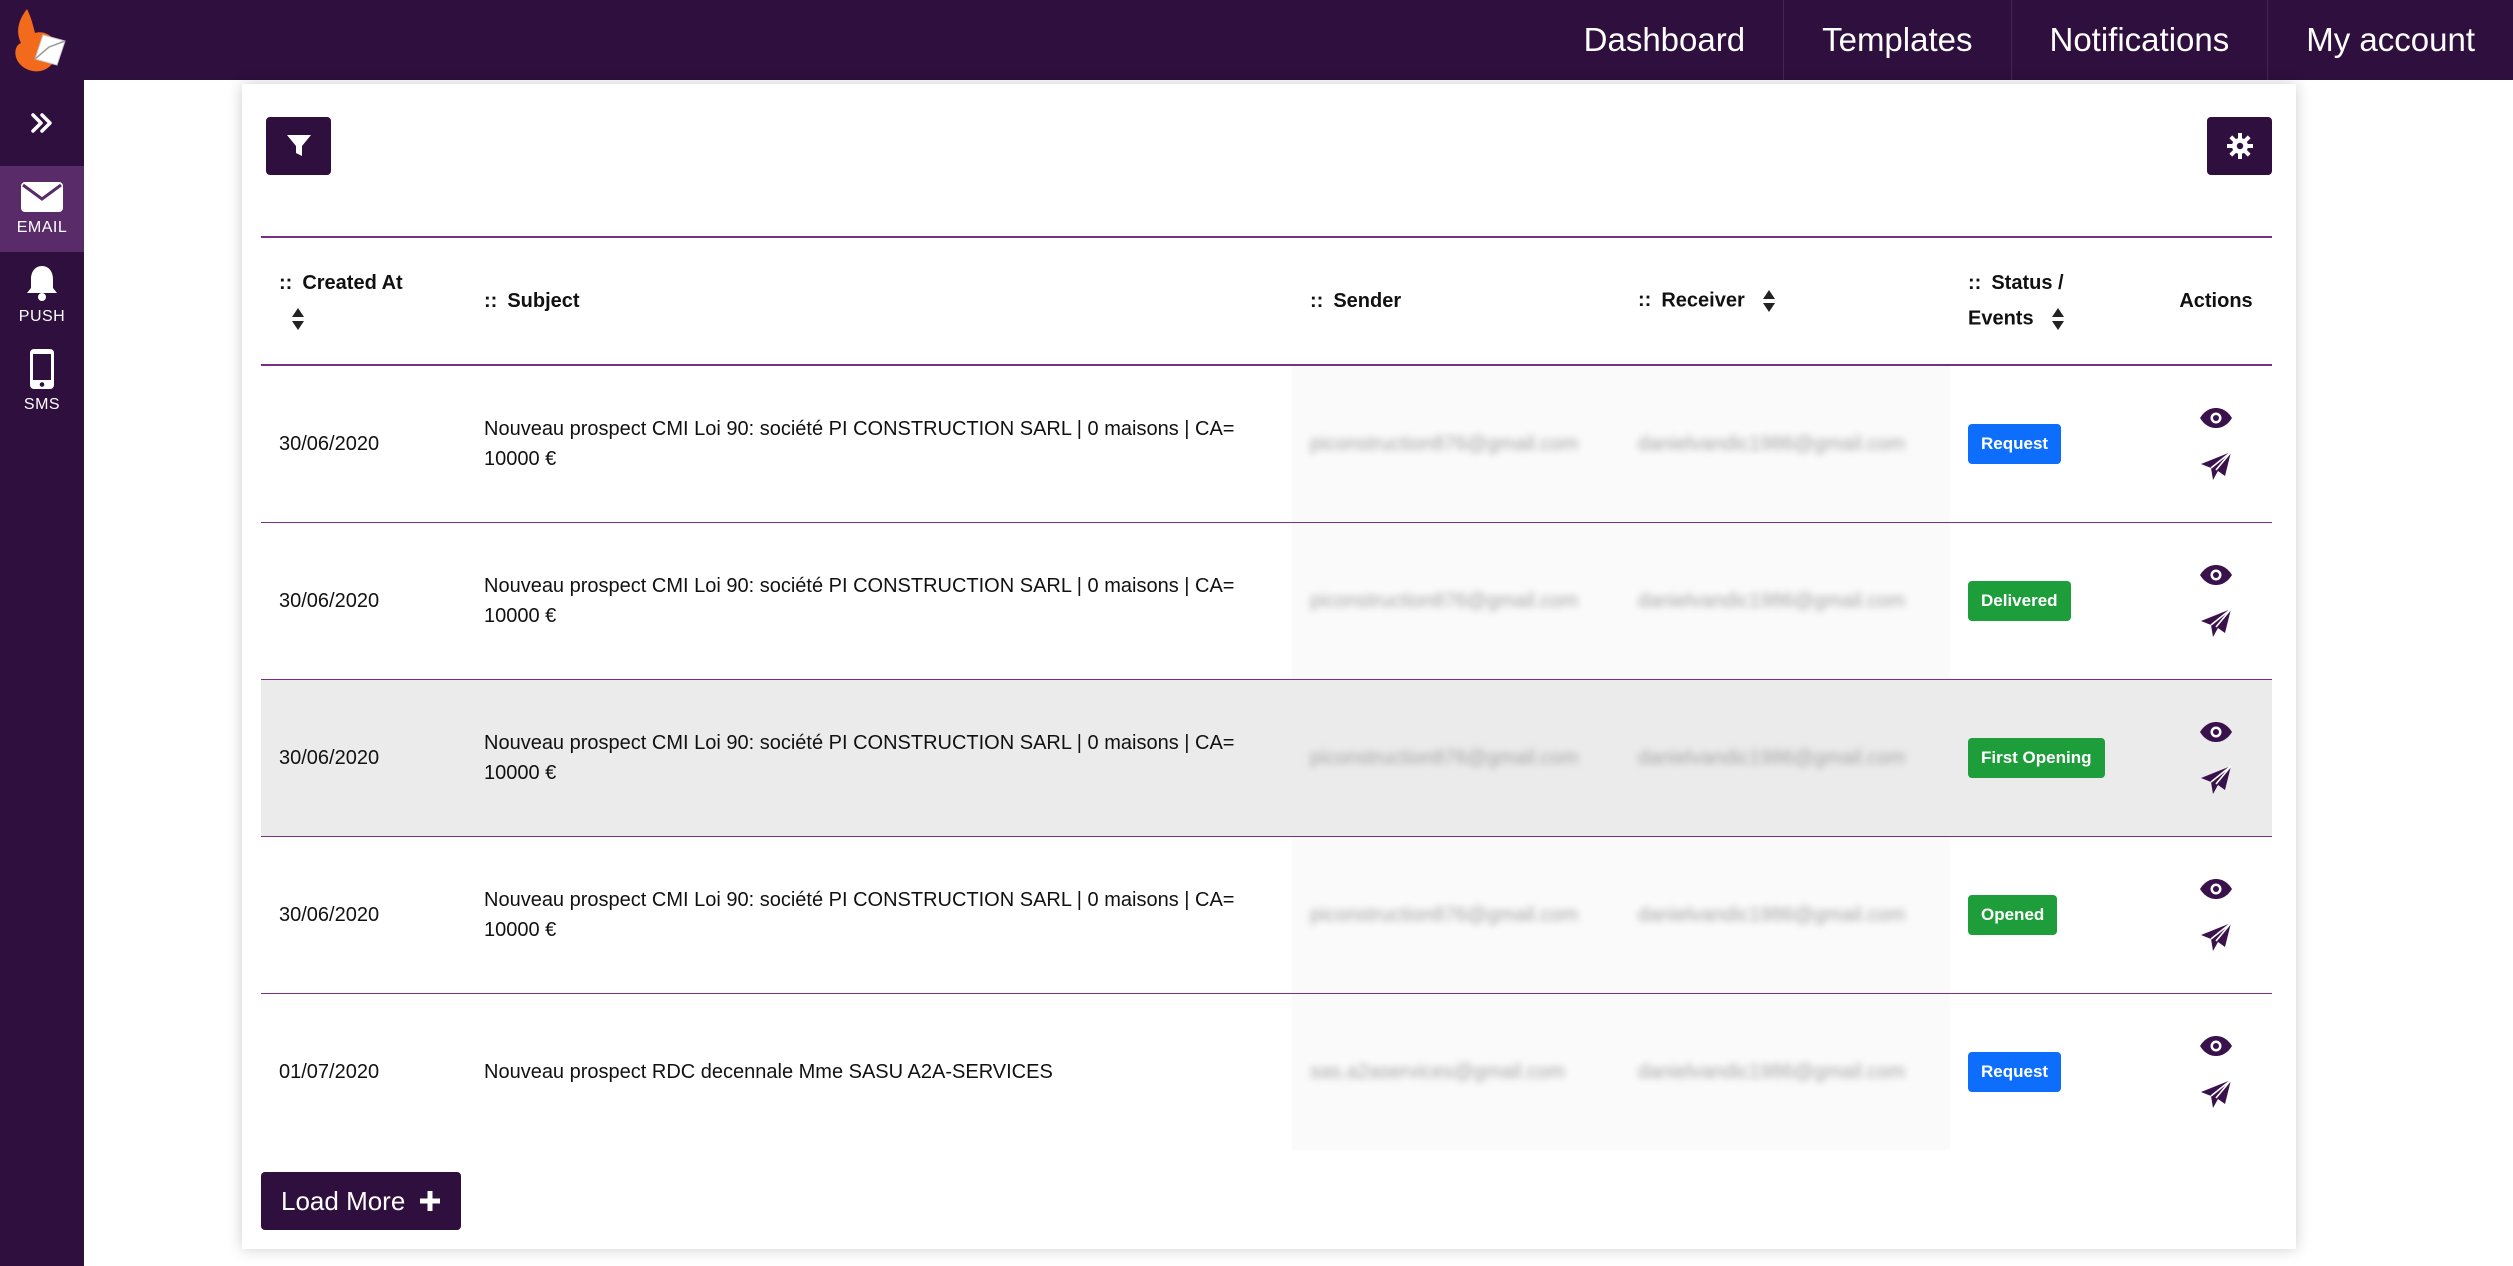 This screenshot has height=1266, width=2513. I want to click on load-more-button: Load More, so click(361, 1201).